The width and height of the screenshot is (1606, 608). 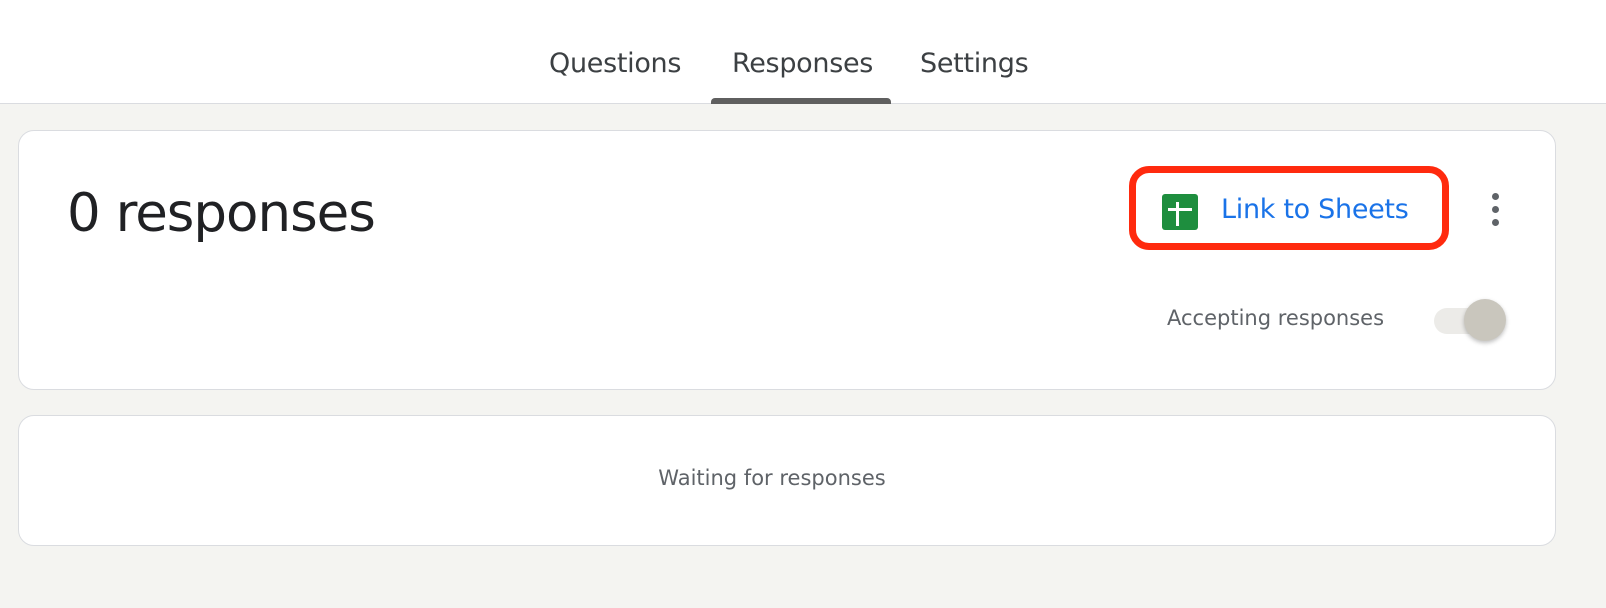 What do you see at coordinates (1315, 209) in the screenshot?
I see `link-to-sheets-label: Link to Sheets` at bounding box center [1315, 209].